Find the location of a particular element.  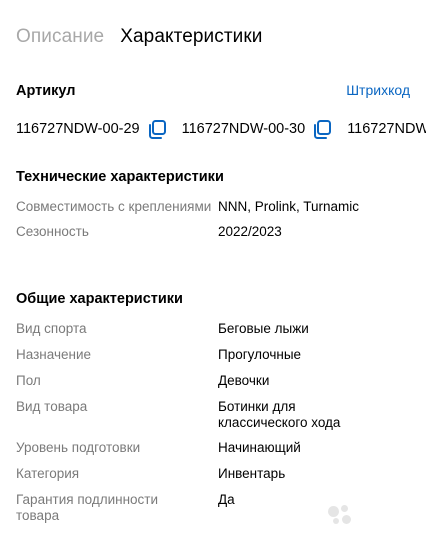

spec-label: Вид спорта is located at coordinates (51, 328).